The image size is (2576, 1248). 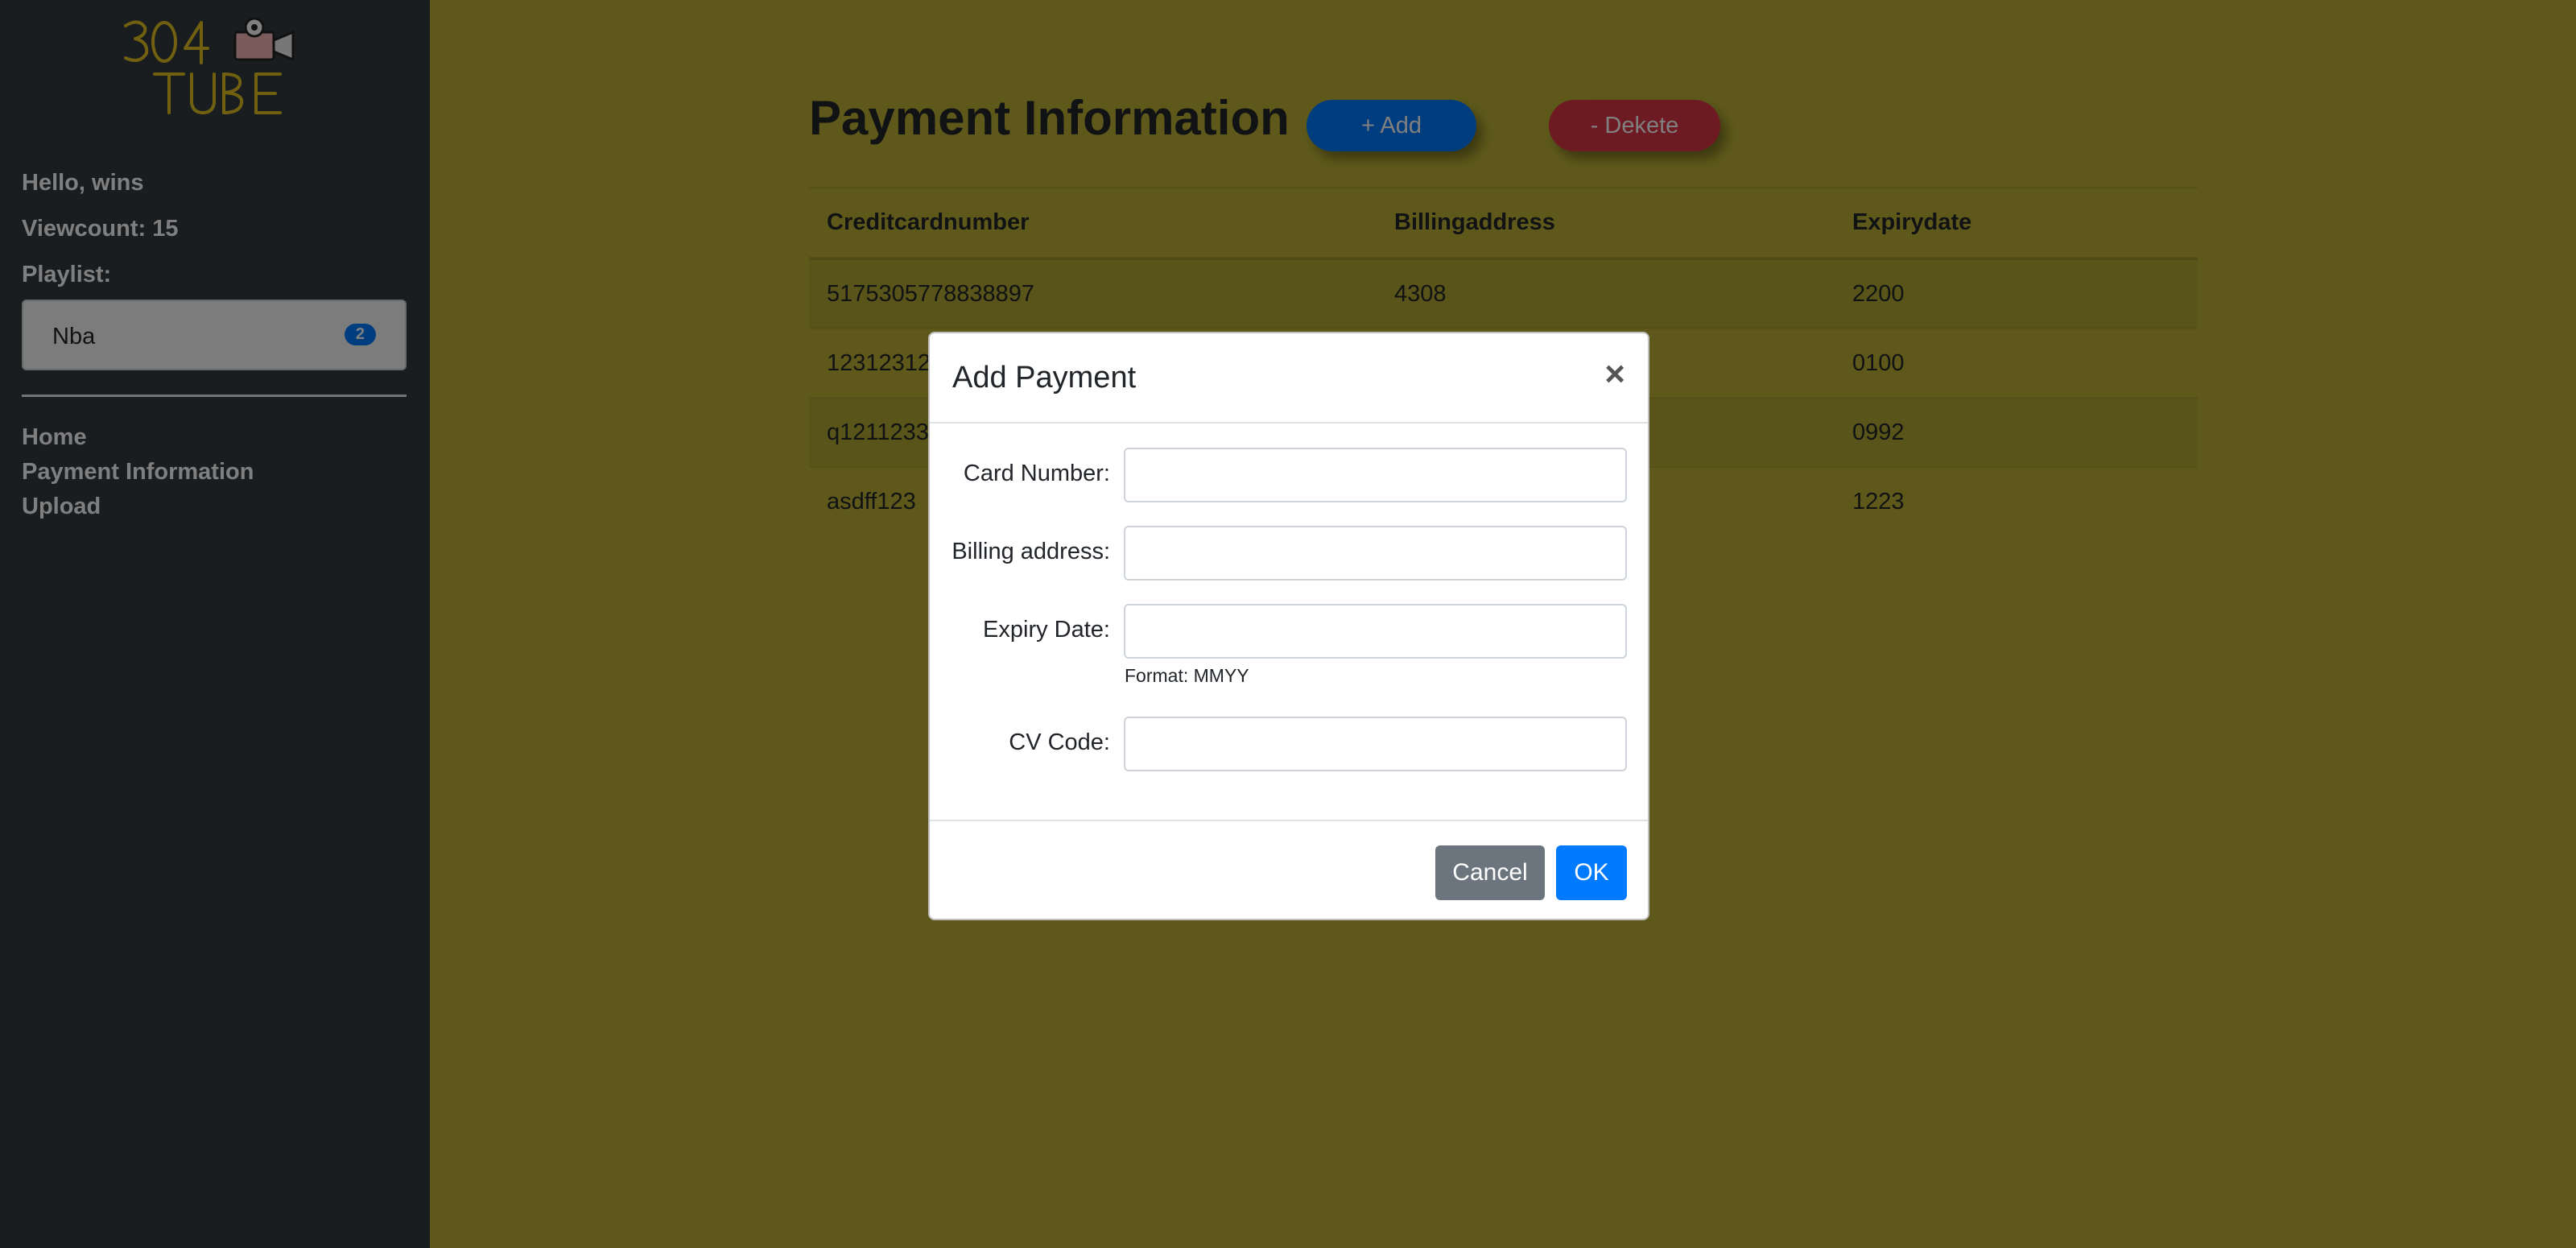 I want to click on modal-title: Add Payment, so click(x=1044, y=378).